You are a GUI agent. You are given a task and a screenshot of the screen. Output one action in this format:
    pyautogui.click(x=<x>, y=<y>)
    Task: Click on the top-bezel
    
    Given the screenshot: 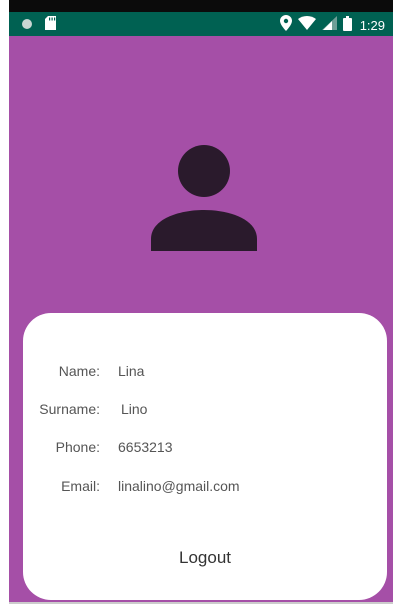 What is the action you would take?
    pyautogui.click(x=201, y=6)
    